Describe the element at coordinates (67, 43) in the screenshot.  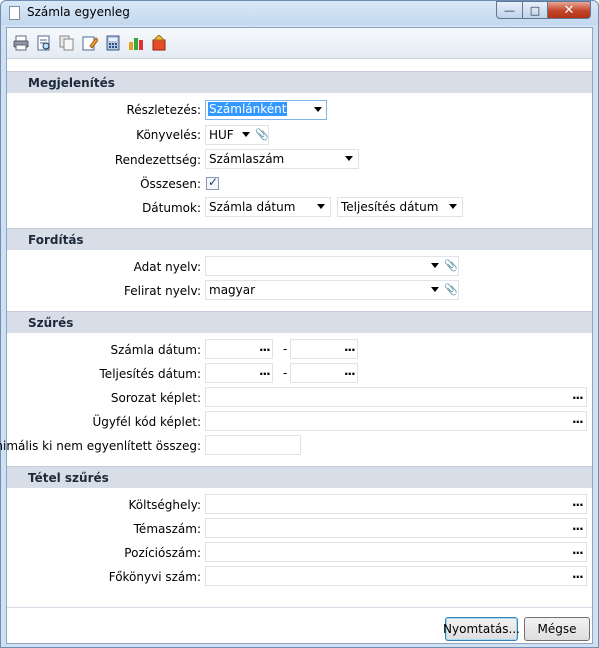
I see `copy-icon` at that location.